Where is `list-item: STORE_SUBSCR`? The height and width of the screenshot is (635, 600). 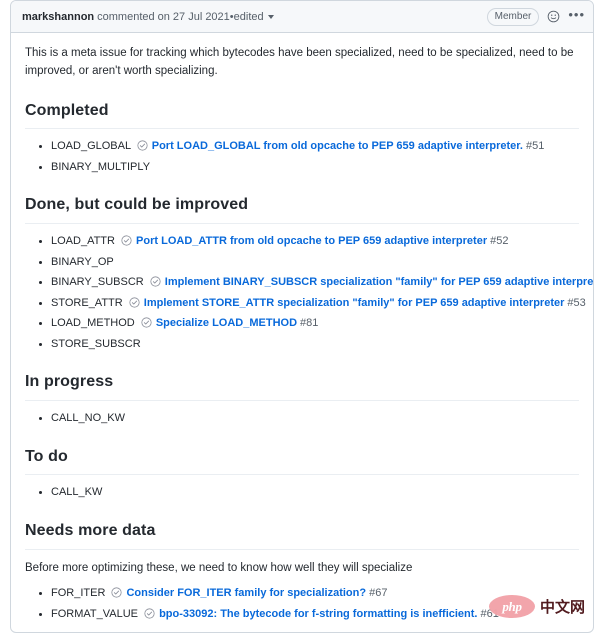 list-item: STORE_SUBSCR is located at coordinates (309, 344).